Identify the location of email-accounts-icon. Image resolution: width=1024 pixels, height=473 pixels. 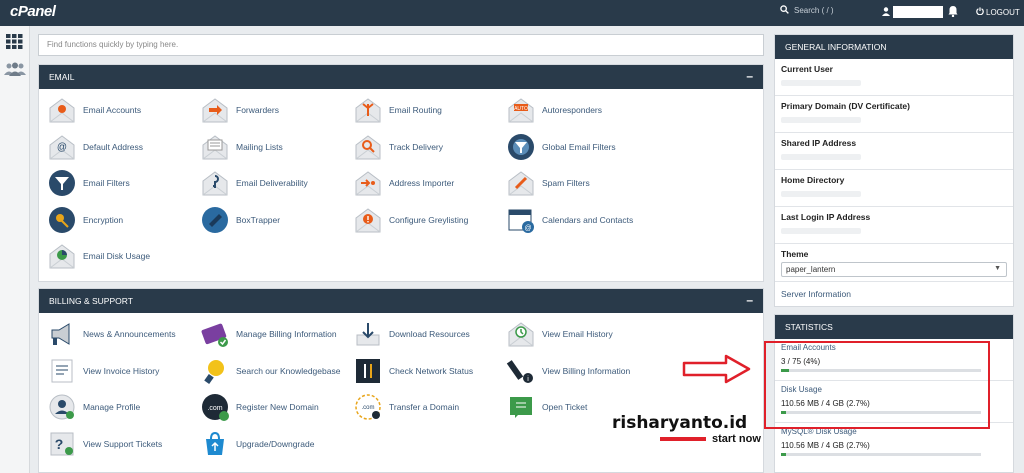
(62, 110).